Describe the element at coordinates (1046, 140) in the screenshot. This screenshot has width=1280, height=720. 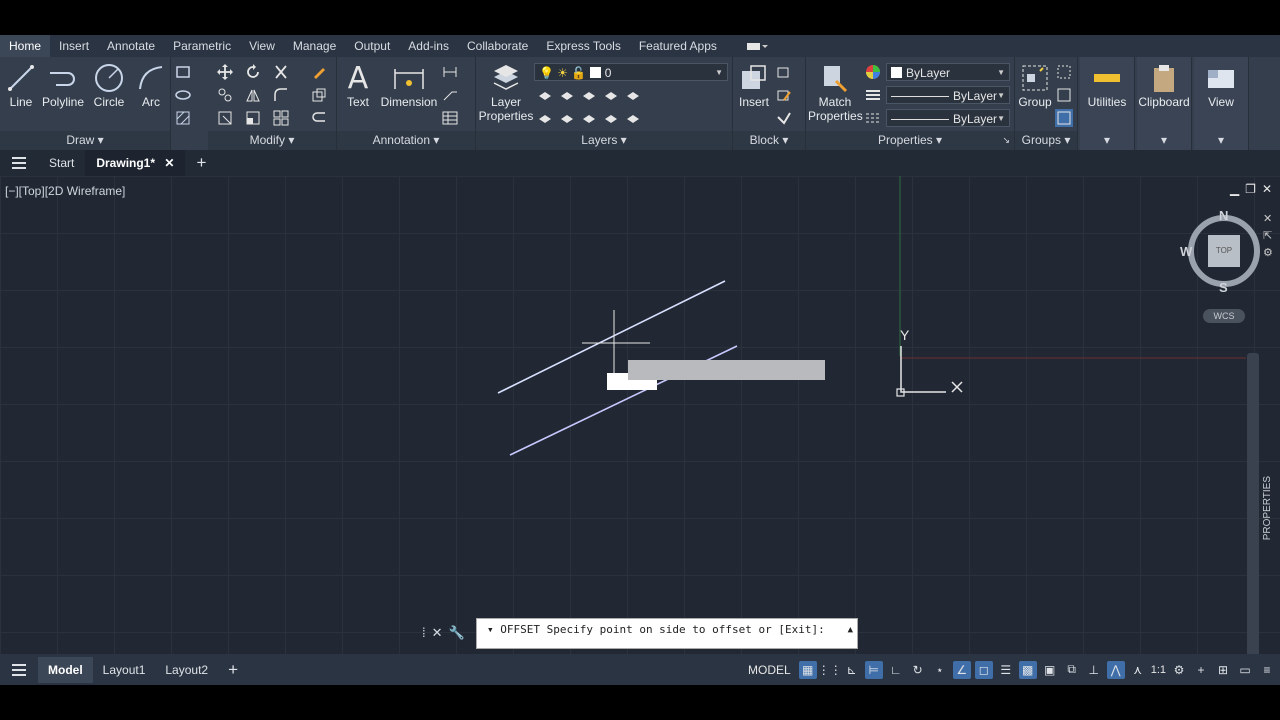
I see `groups-panel-title: Groups ▾` at that location.